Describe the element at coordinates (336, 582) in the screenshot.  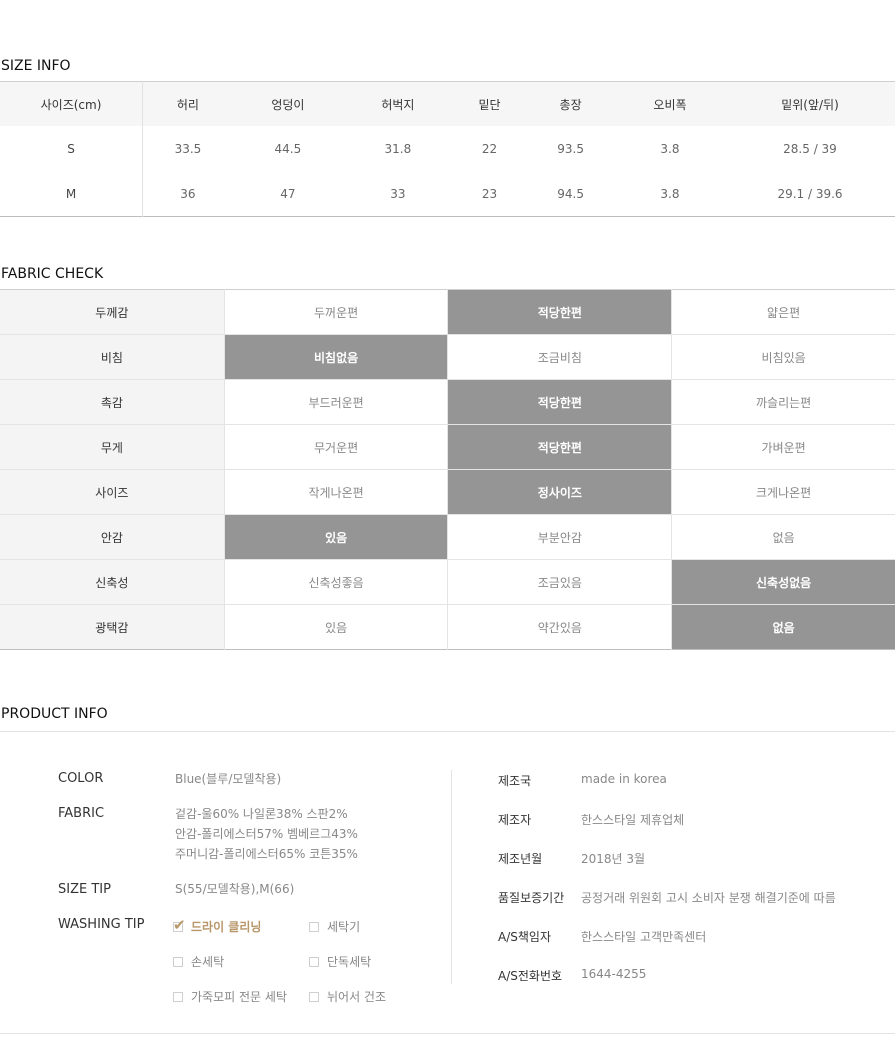
I see `fabric-option: 신축성좋음` at that location.